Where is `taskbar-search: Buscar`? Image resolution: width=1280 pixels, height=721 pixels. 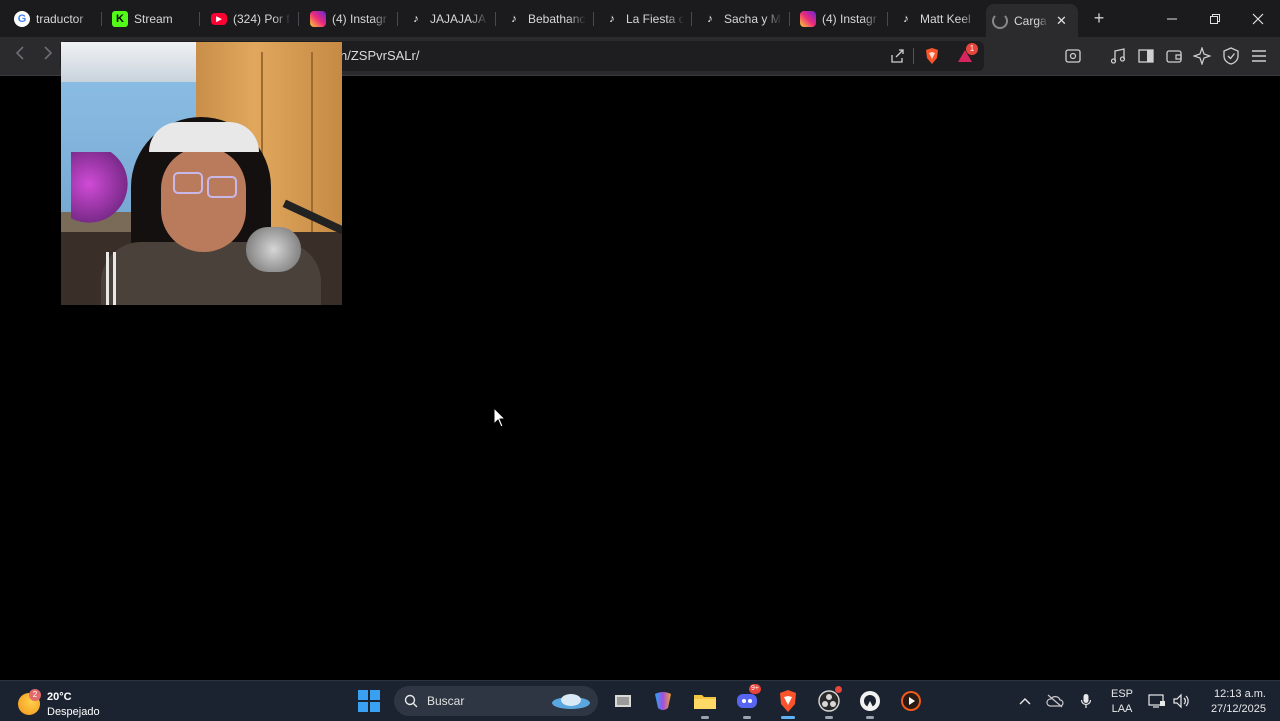 taskbar-search: Buscar is located at coordinates (496, 701).